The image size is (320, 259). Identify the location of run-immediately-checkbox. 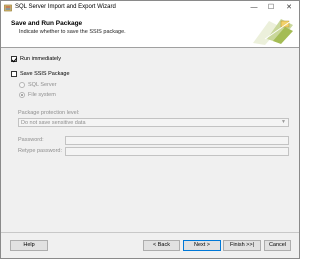
(14, 59).